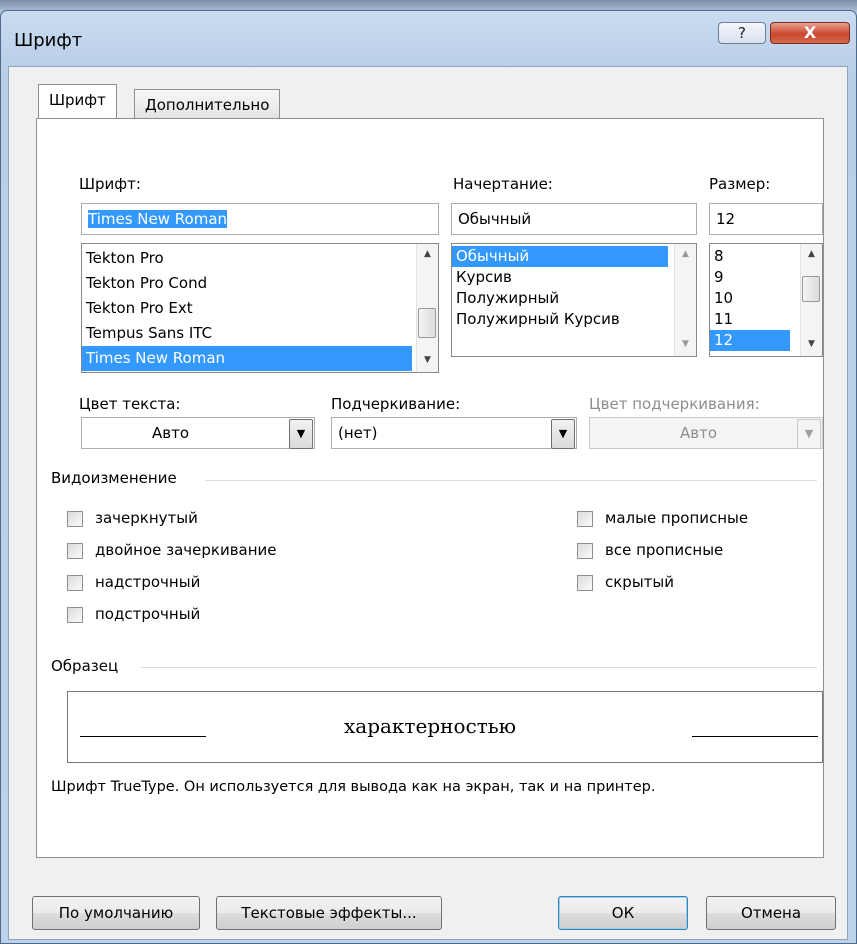 The height and width of the screenshot is (944, 857). I want to click on tab-font: Шрифт, so click(77, 101).